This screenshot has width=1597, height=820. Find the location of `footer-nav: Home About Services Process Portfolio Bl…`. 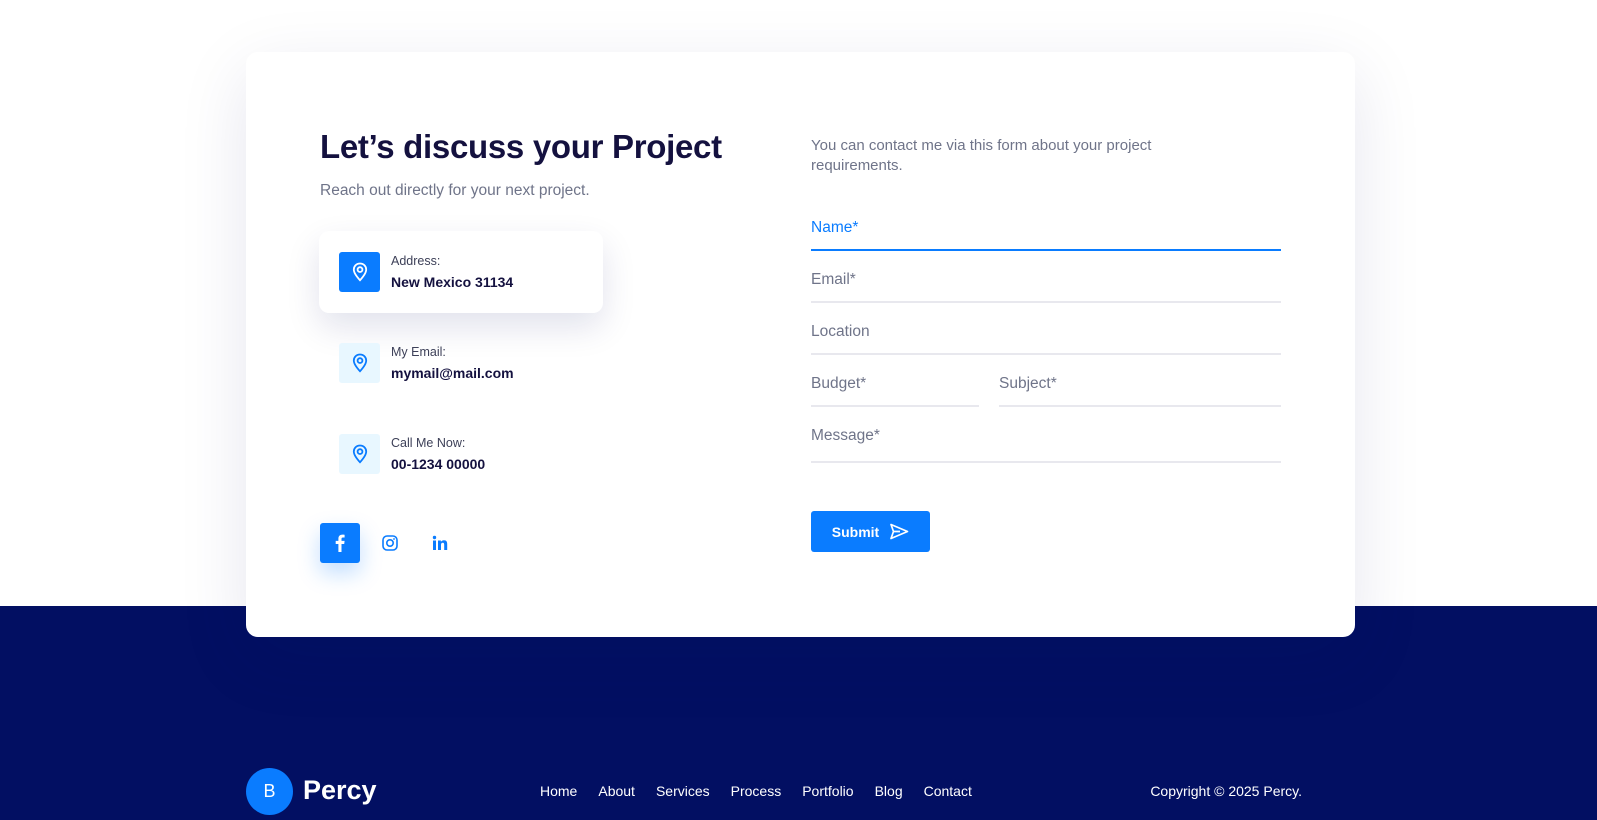

footer-nav: Home About Services Process Portfolio Bl… is located at coordinates (756, 791).